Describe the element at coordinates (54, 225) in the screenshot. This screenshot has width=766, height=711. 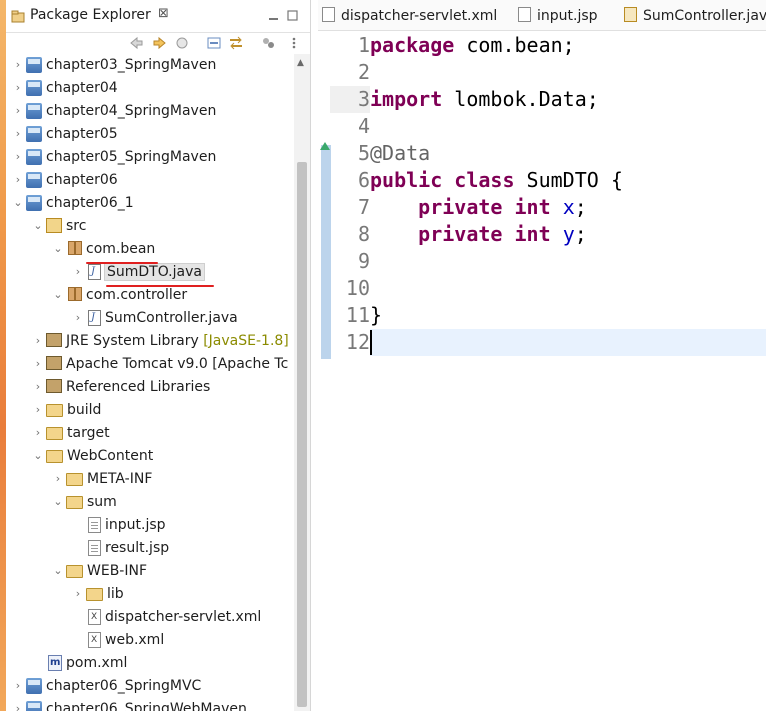
I see `source-folder-icon` at that location.